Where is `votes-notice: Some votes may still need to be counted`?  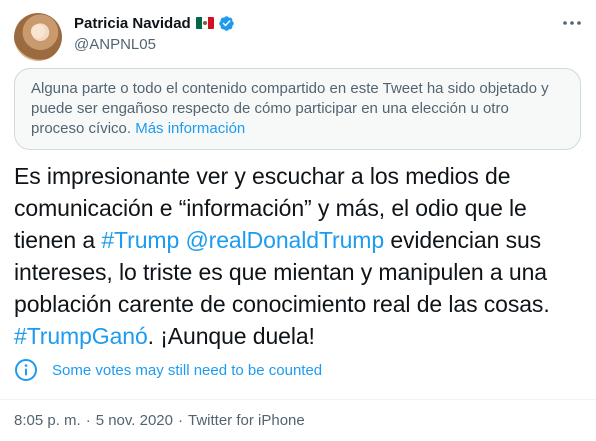
votes-notice: Some votes may still need to be counted is located at coordinates (168, 370).